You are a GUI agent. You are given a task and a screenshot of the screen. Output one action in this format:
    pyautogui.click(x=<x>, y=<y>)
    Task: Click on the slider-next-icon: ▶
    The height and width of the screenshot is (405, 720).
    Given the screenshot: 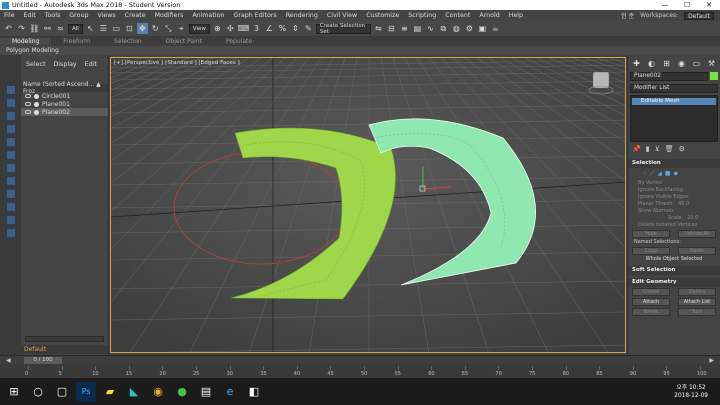 What is the action you would take?
    pyautogui.click(x=711, y=360)
    